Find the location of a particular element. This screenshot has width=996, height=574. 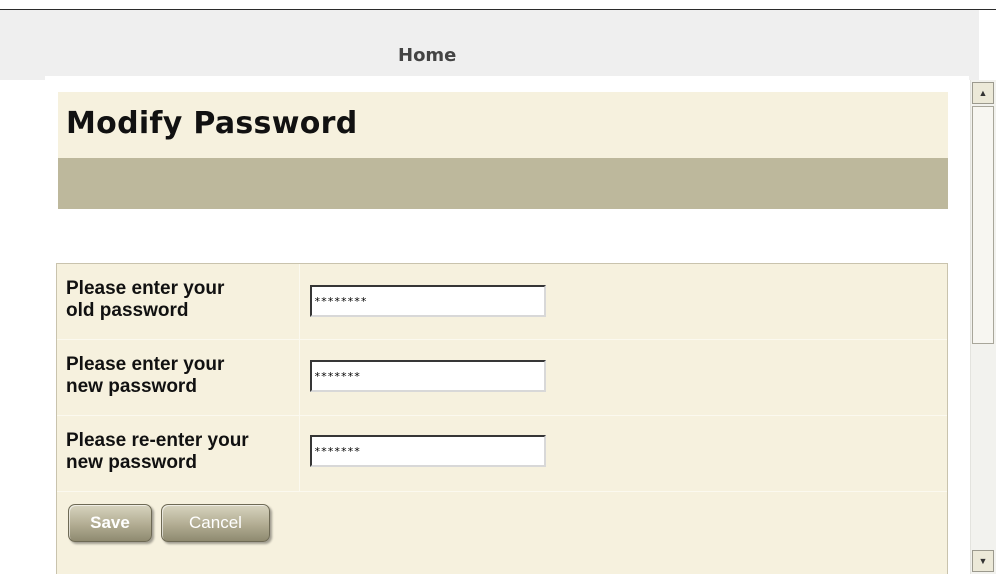

form-row-confirm-password: Please re-enter your new password is located at coordinates (502, 454).